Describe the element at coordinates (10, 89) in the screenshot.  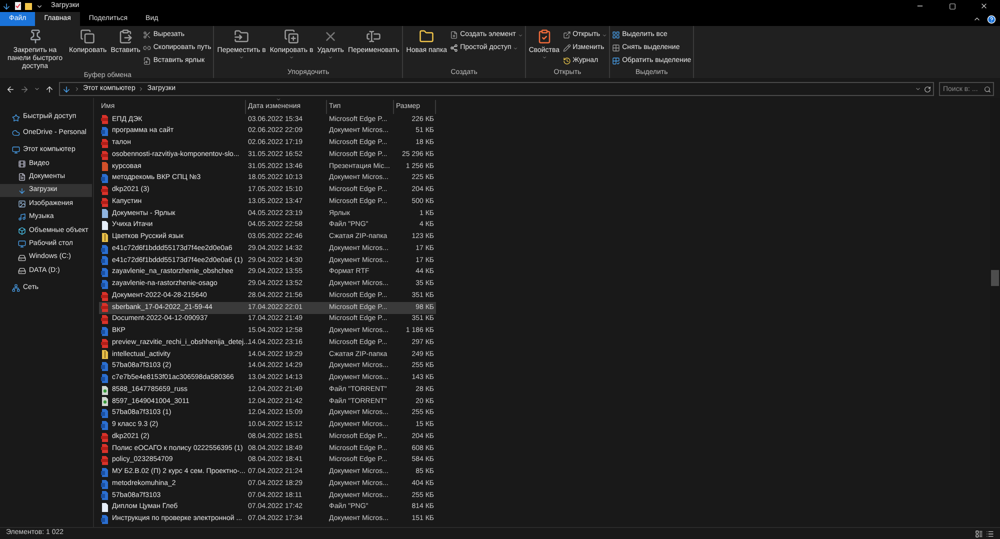
I see `back-icon` at that location.